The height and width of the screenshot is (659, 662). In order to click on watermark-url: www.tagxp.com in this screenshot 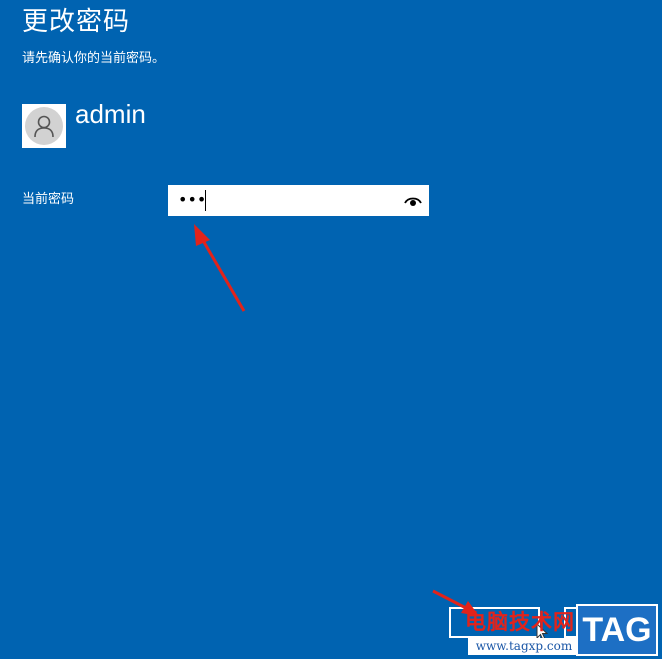, I will do `click(524, 646)`.